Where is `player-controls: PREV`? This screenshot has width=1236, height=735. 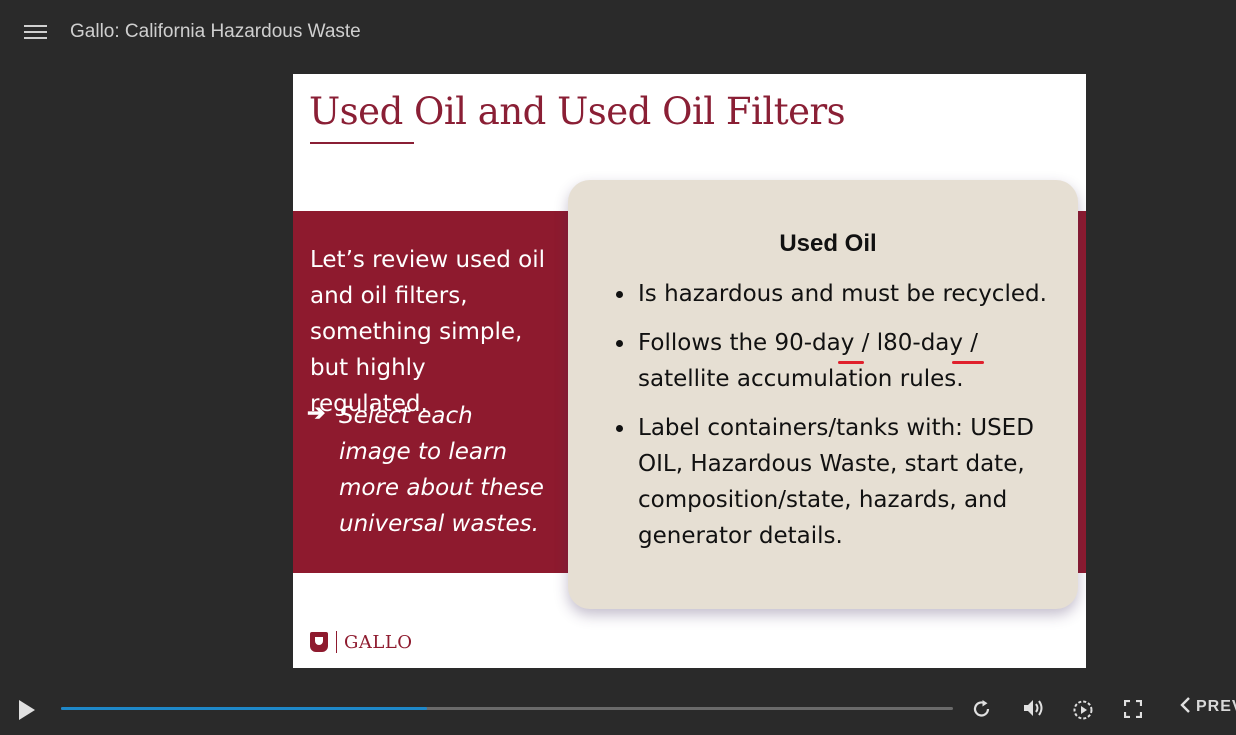 player-controls: PREV is located at coordinates (618, 711).